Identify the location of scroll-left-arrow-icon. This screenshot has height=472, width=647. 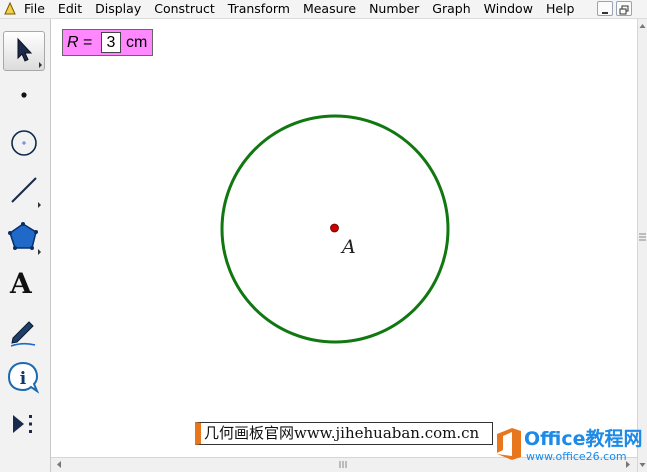
(59, 464).